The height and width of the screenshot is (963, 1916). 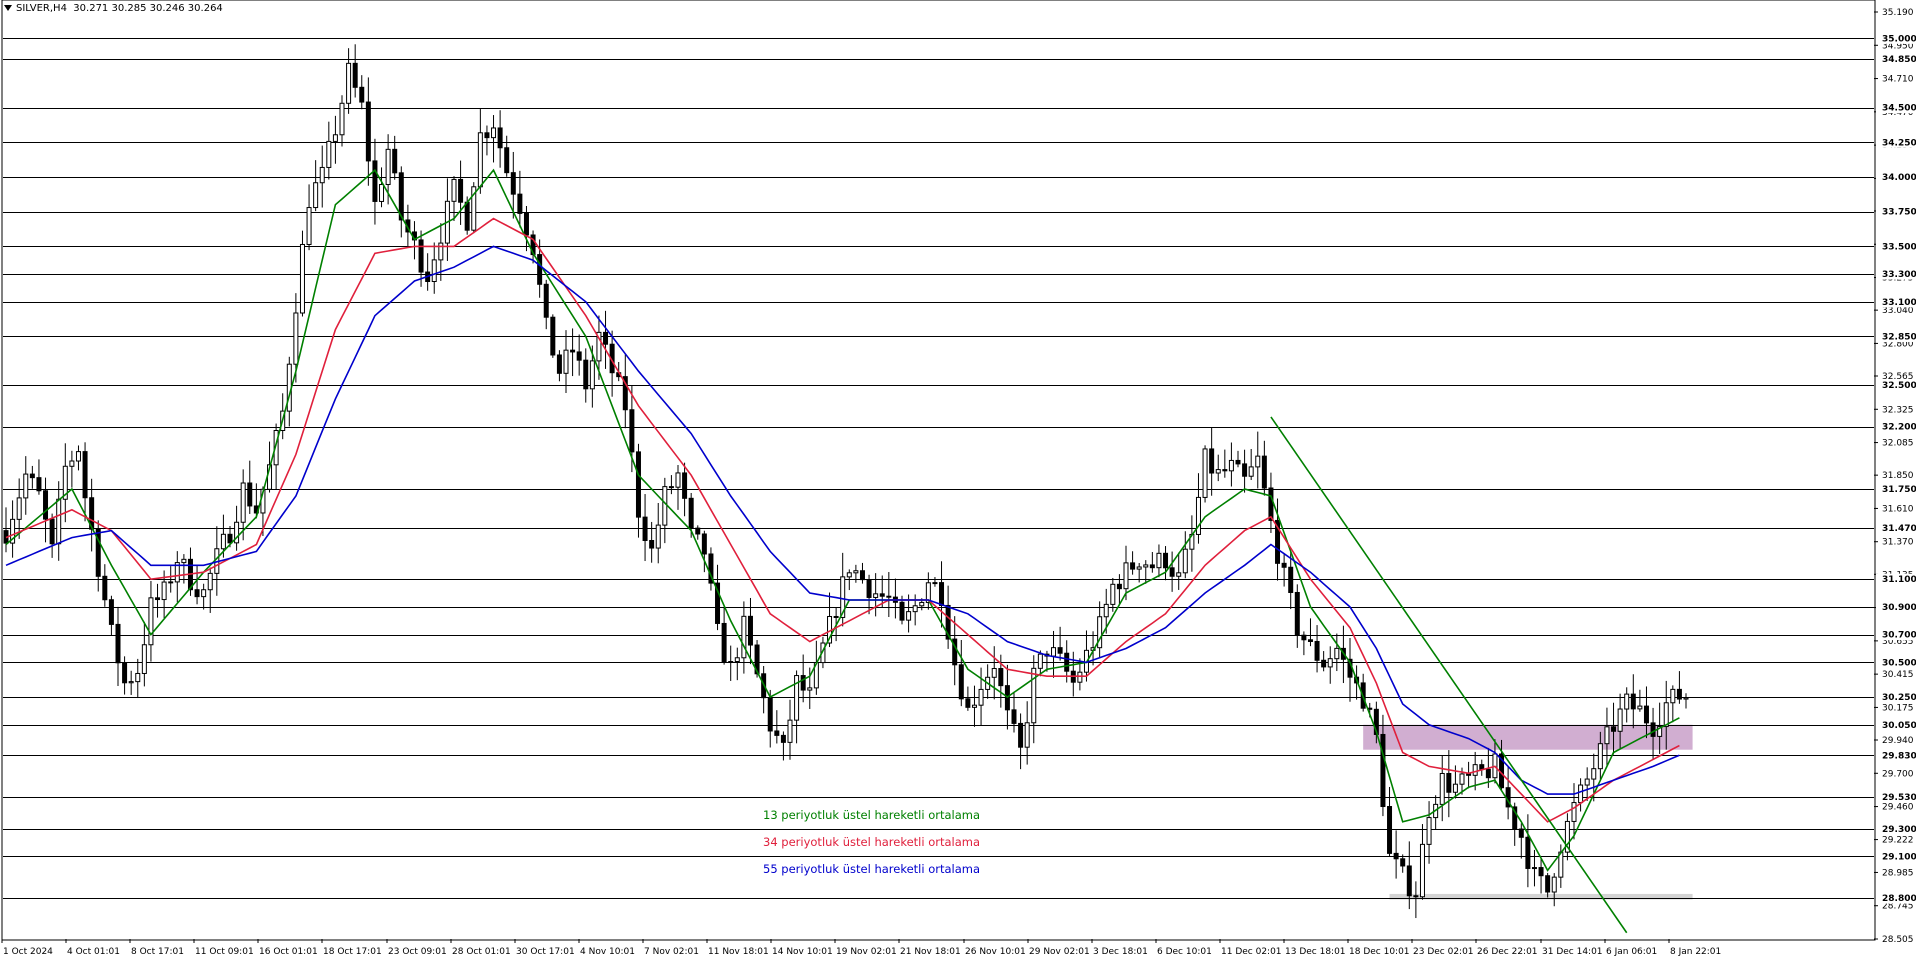 I want to click on y-tick-label: 31.850, so click(x=1898, y=476).